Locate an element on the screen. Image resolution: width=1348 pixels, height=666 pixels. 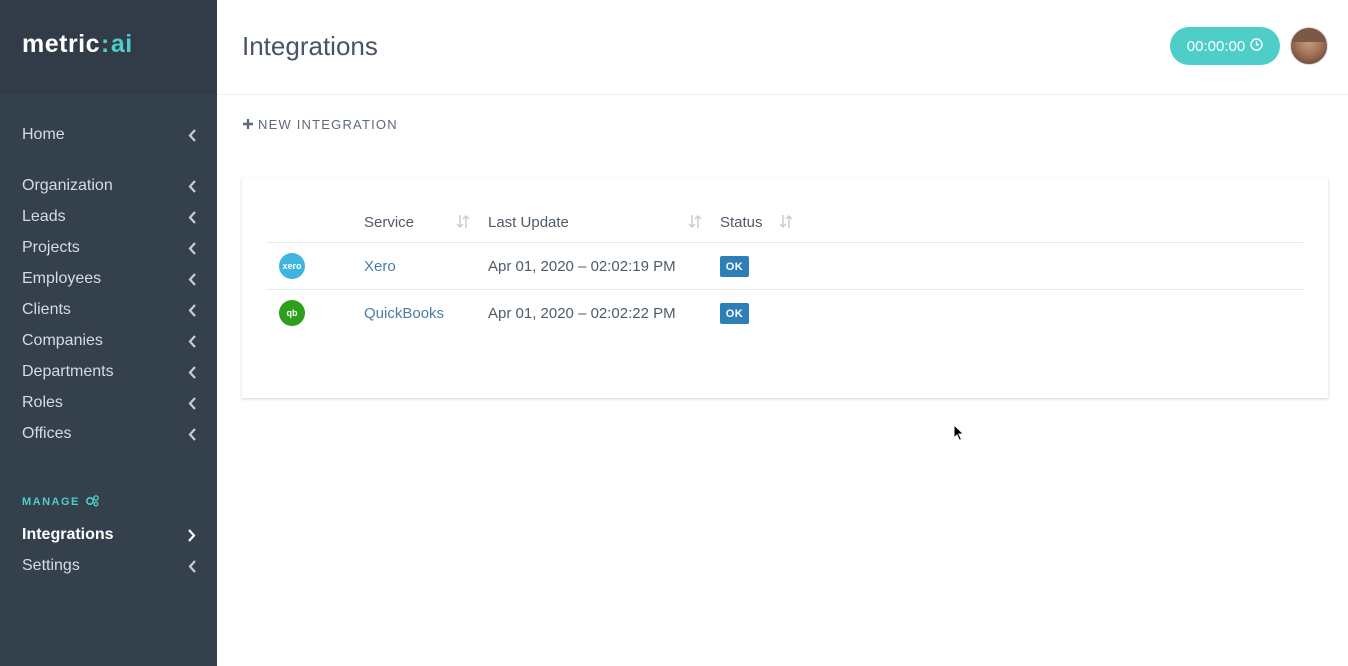
sidebar-item-label: Home is located at coordinates (43, 134).